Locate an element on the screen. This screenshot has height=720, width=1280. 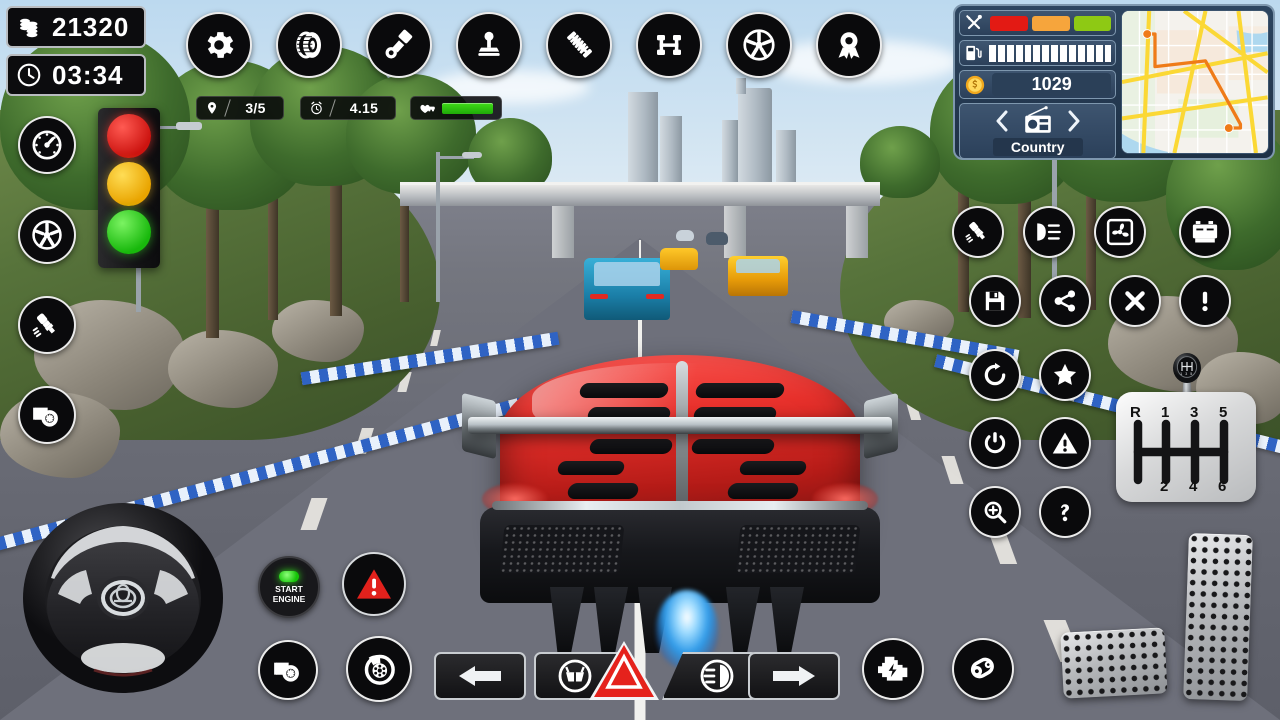
svg-text: 3 is located at coordinates (1186, 374).